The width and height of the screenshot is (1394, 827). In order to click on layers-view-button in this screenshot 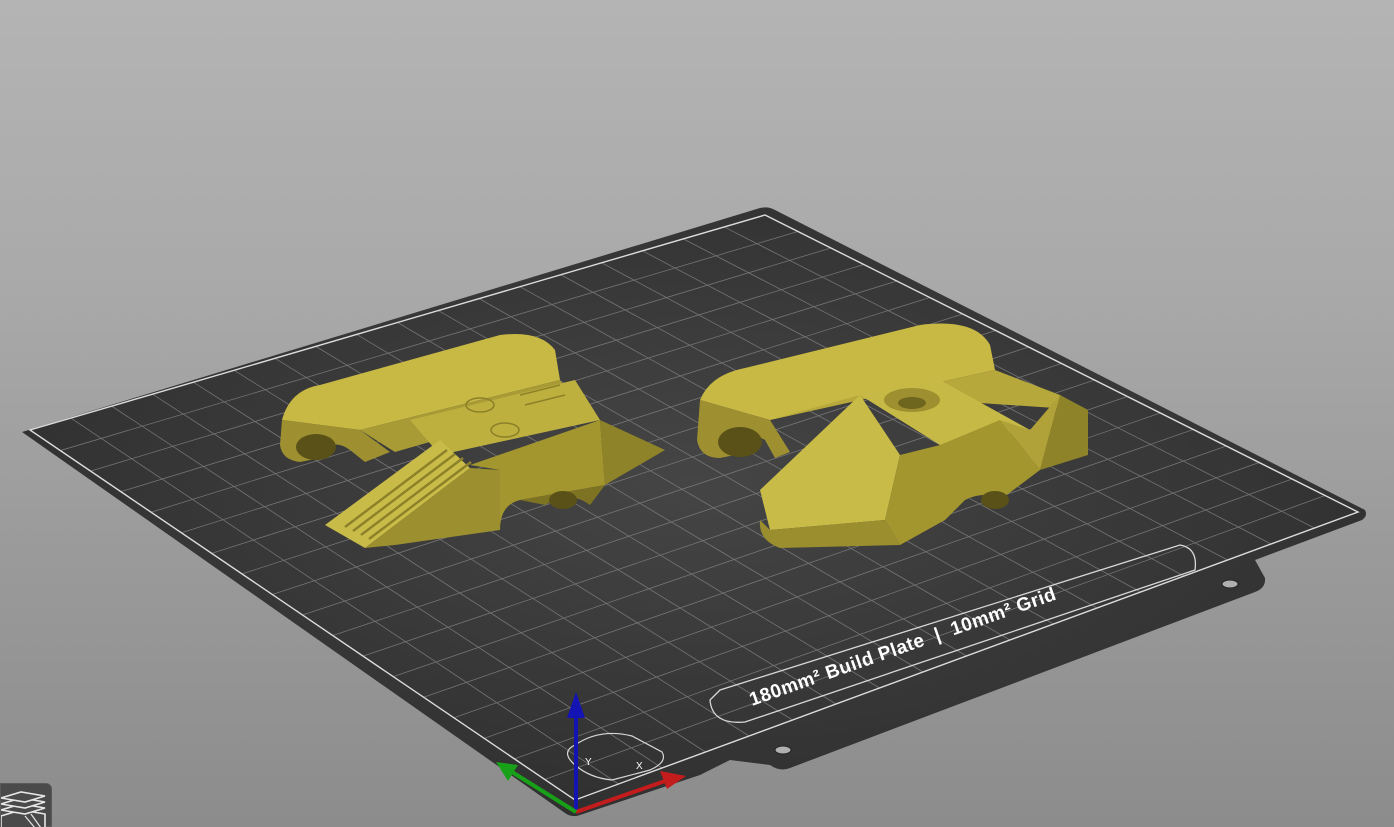, I will do `click(26, 805)`.